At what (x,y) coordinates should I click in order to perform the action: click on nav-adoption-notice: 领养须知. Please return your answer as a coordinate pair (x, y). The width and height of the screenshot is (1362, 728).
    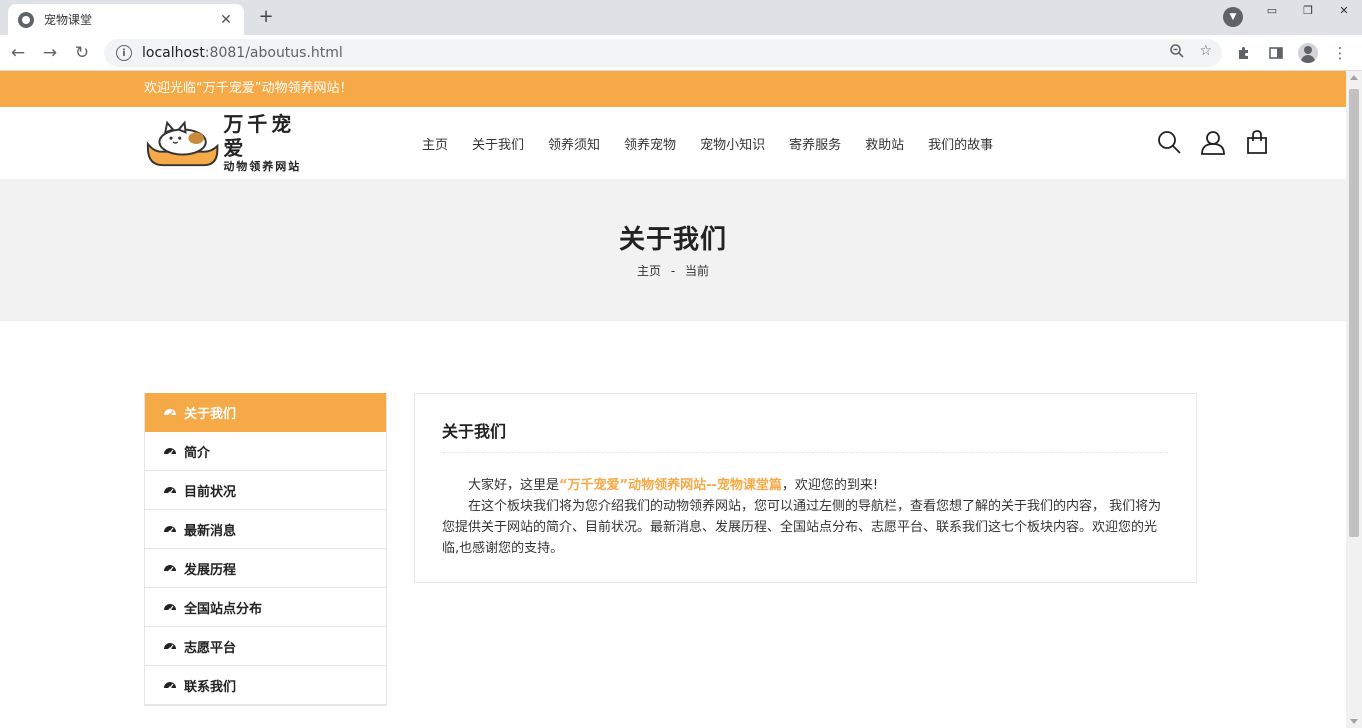
    Looking at the image, I should click on (574, 143).